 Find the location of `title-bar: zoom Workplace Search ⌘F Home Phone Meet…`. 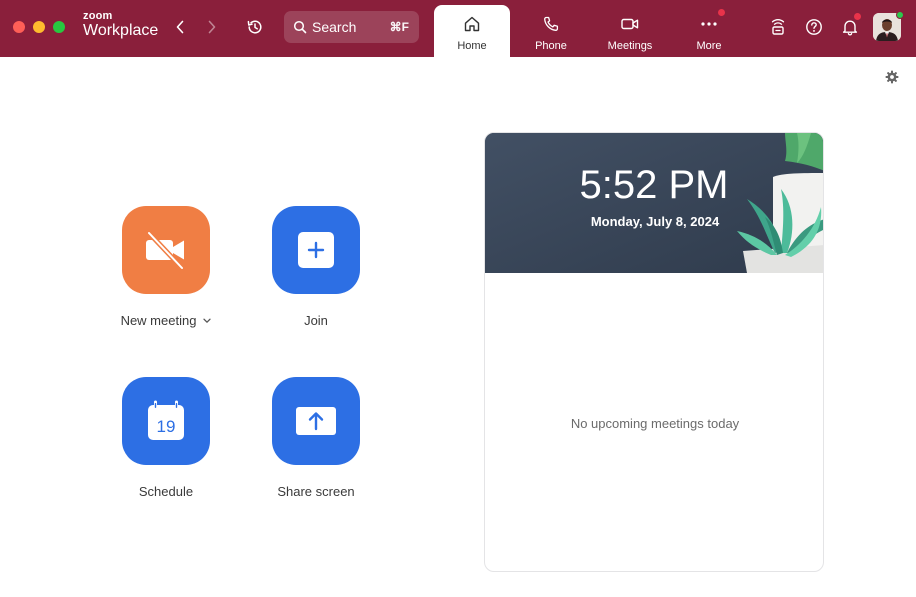

title-bar: zoom Workplace Search ⌘F Home Phone Meet… is located at coordinates (458, 28).